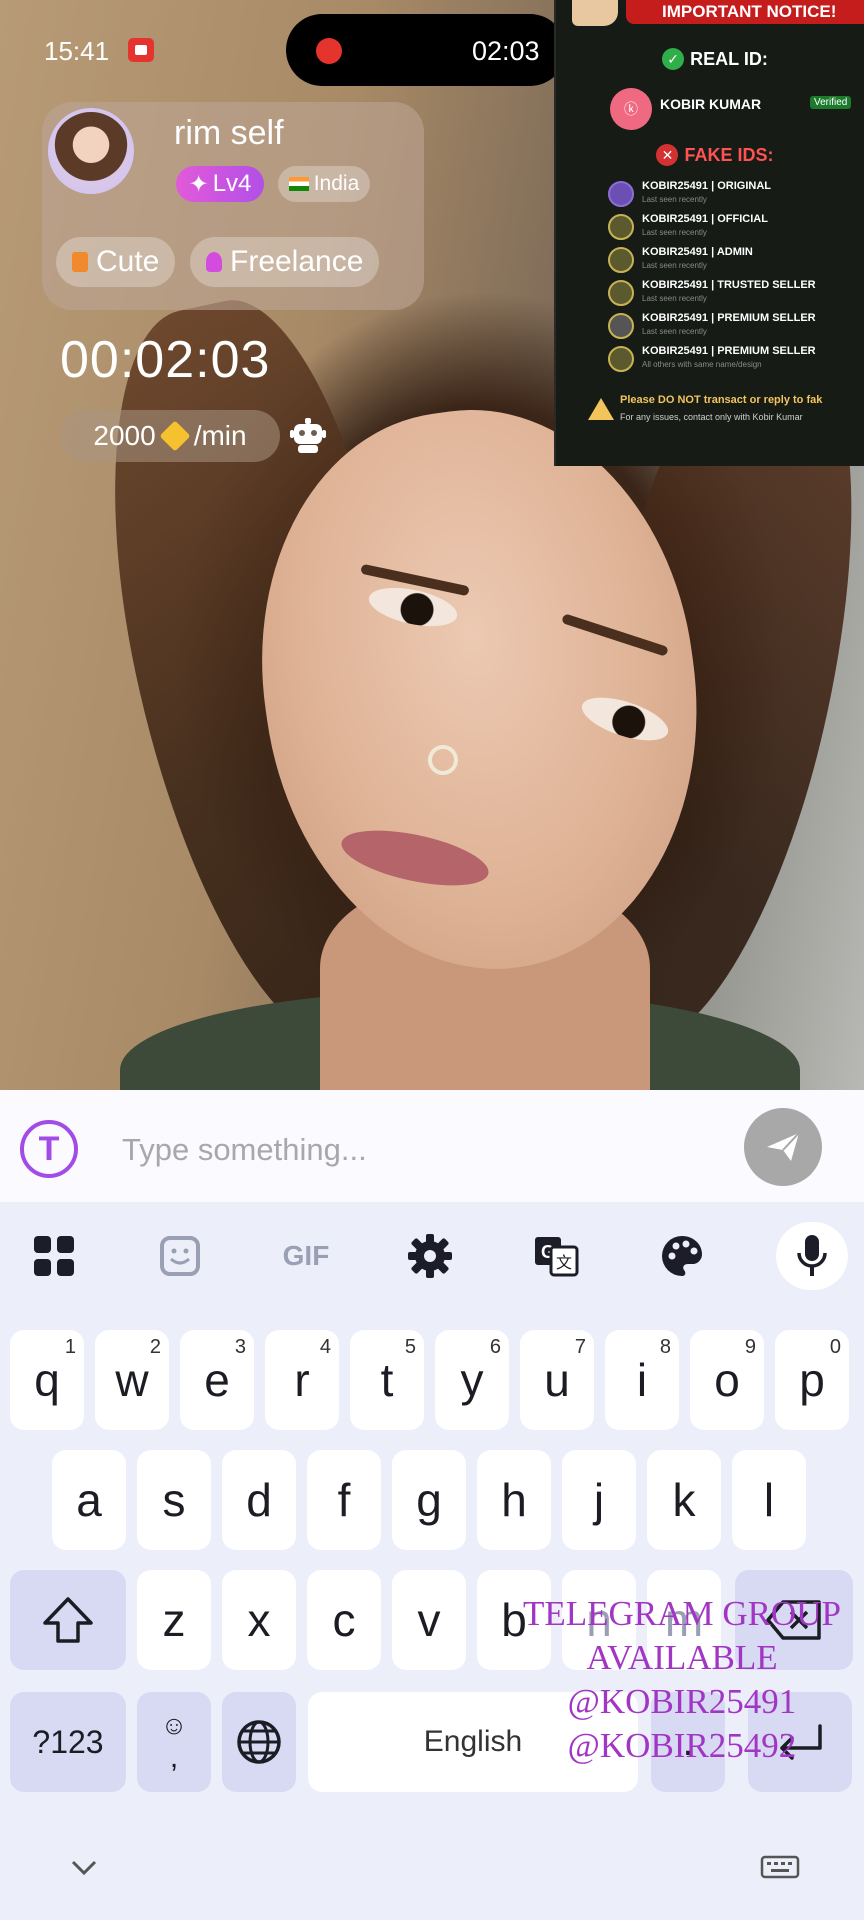 The height and width of the screenshot is (1920, 864). What do you see at coordinates (174, 1620) in the screenshot?
I see `key-z: z` at bounding box center [174, 1620].